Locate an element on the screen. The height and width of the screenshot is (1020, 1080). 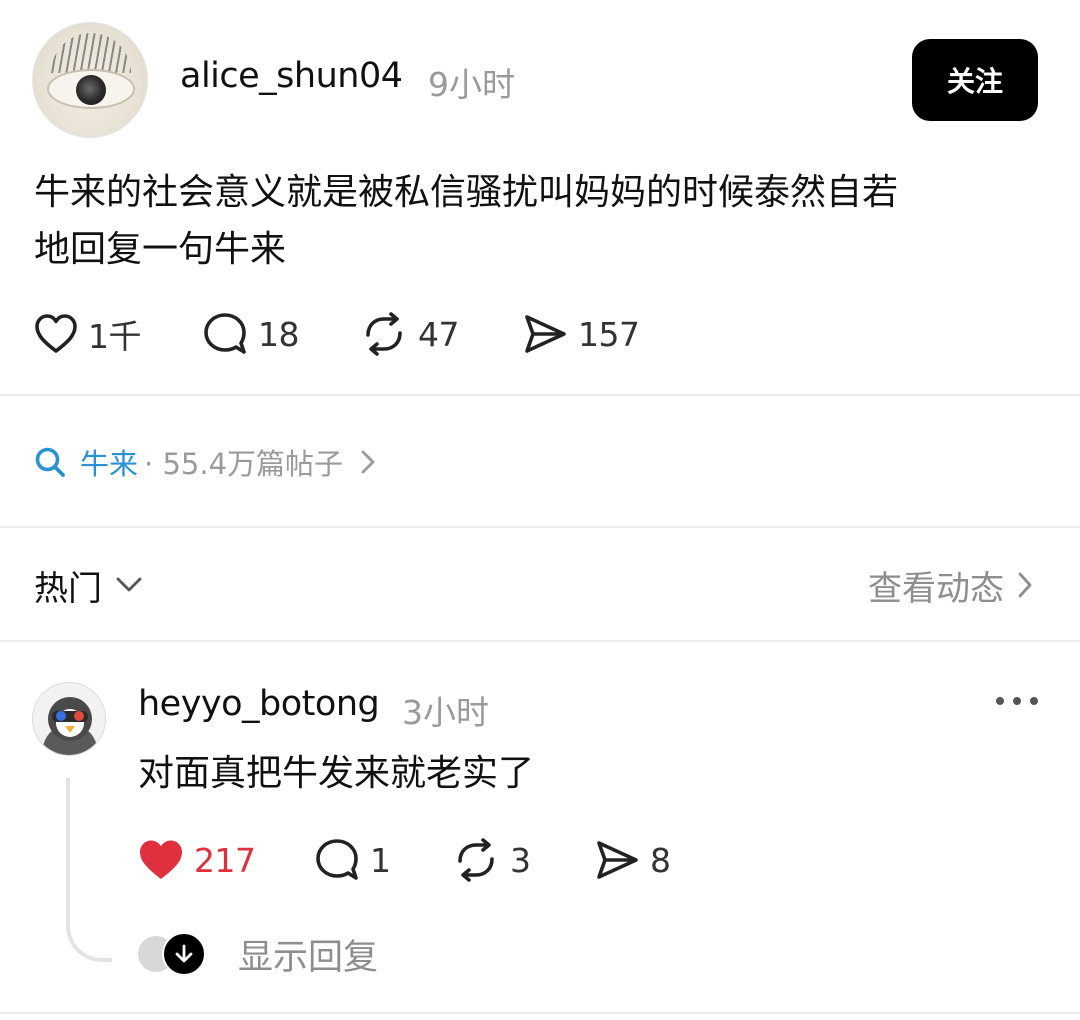
post-body: 牛来的社会意义就是被私信骚扰叫妈妈的时候泰然自若 地回复一句牛来 is located at coordinates (534, 221).